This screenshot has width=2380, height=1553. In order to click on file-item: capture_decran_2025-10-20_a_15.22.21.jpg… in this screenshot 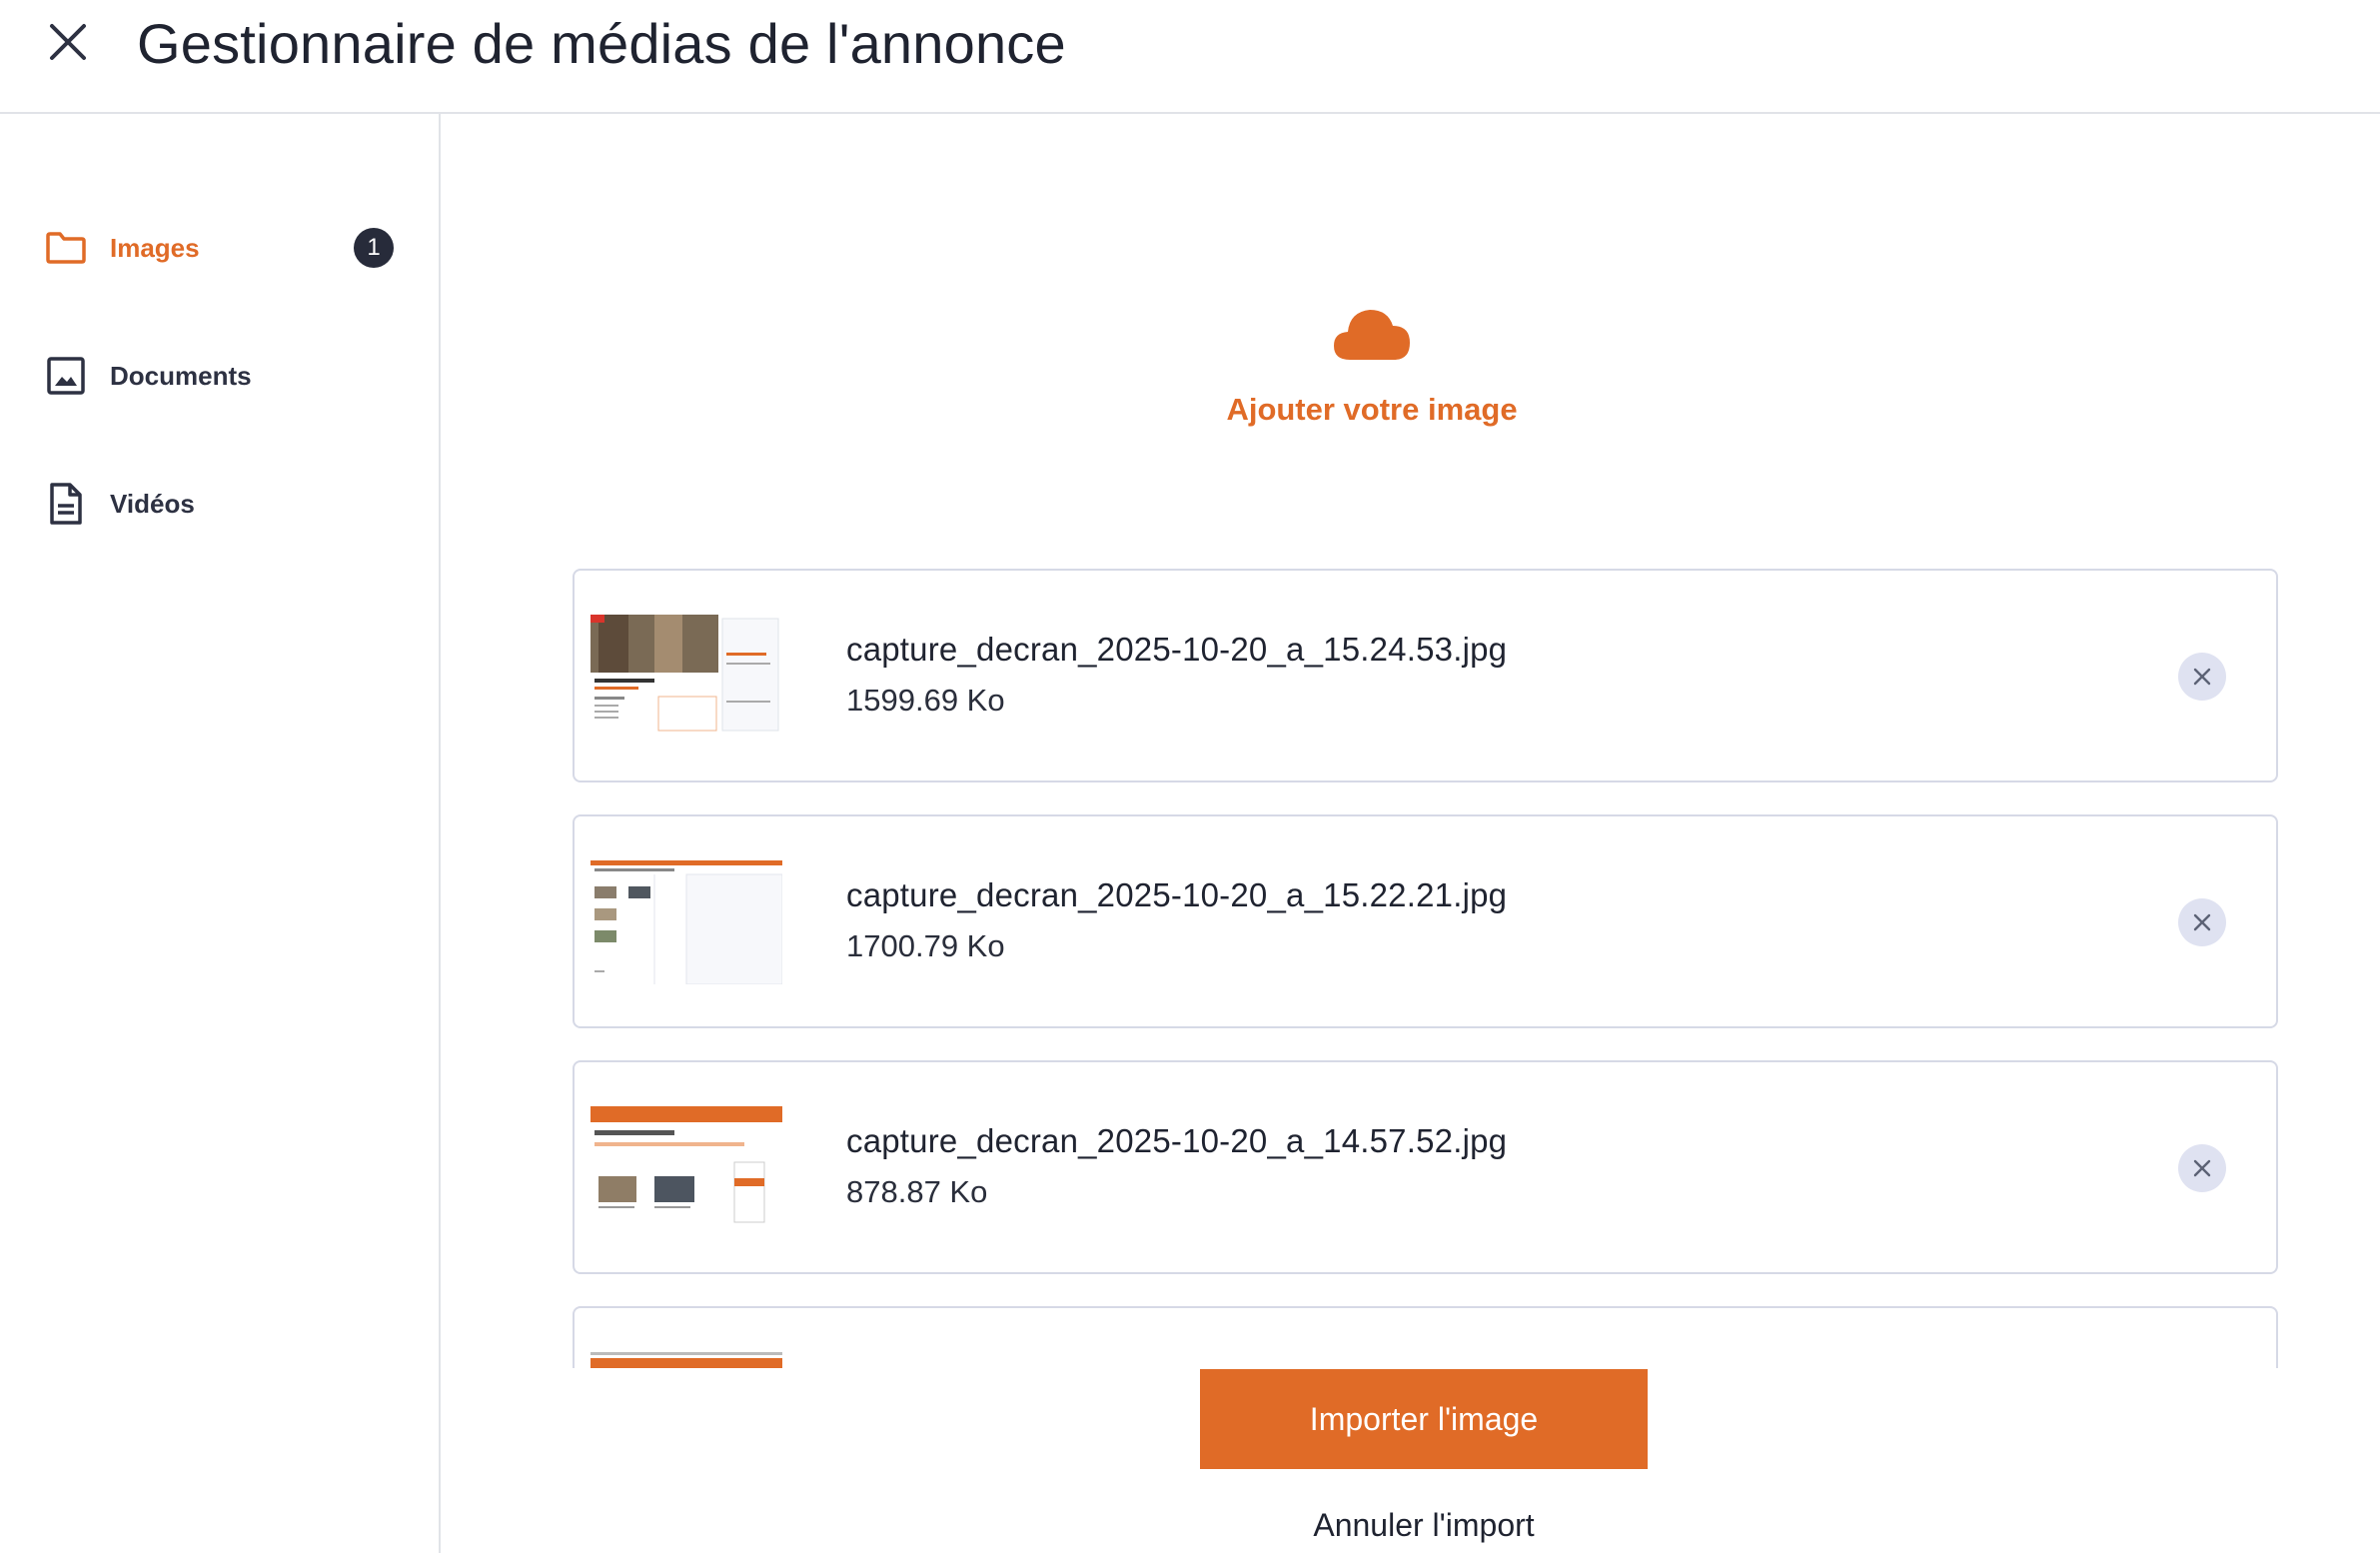, I will do `click(1425, 921)`.